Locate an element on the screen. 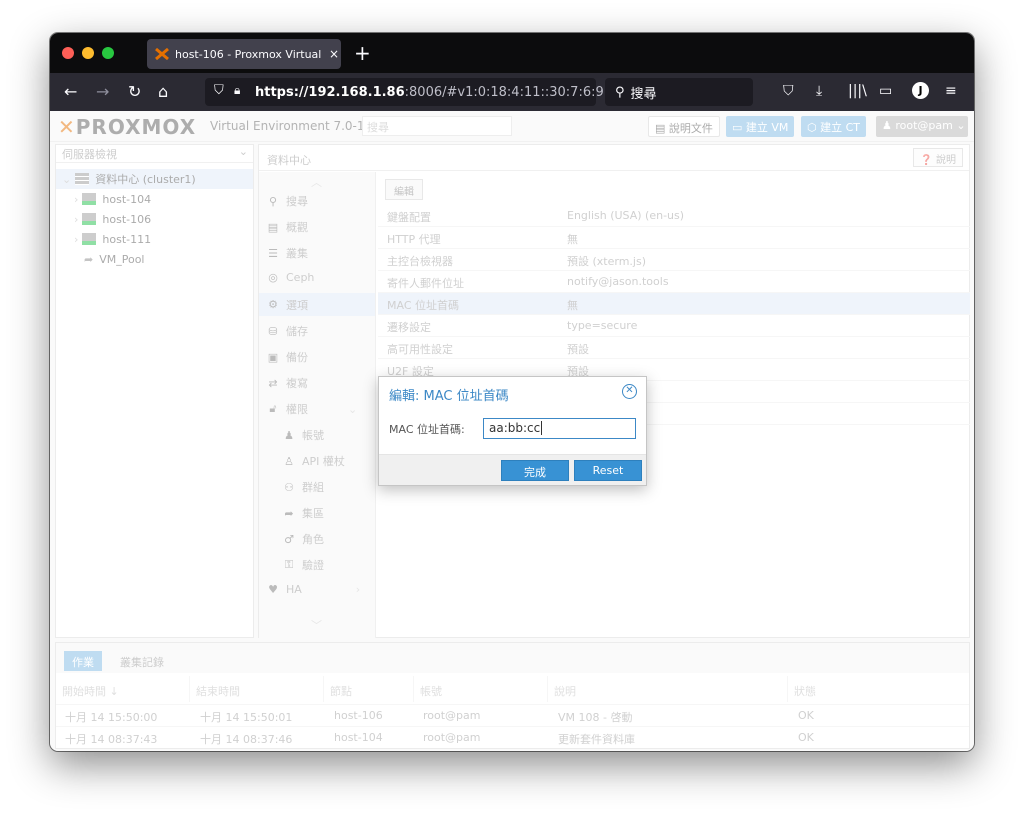 The width and height of the screenshot is (1024, 818). shield-icon: ⛉ is located at coordinates (219, 90).